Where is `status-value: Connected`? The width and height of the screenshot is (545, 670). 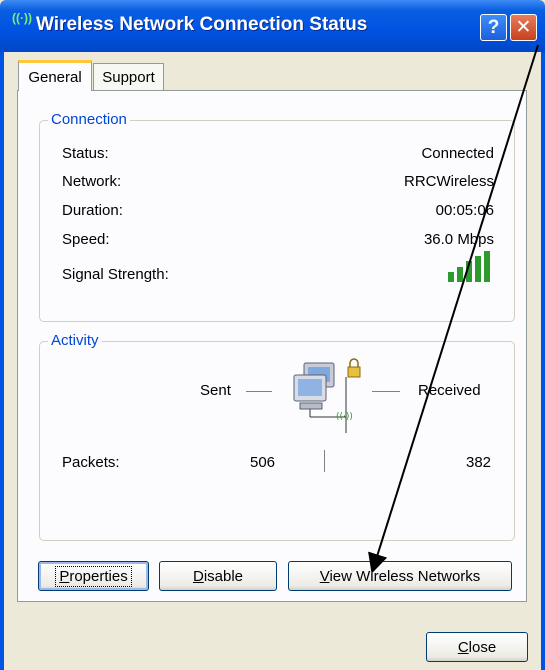
status-value: Connected is located at coordinates (457, 153).